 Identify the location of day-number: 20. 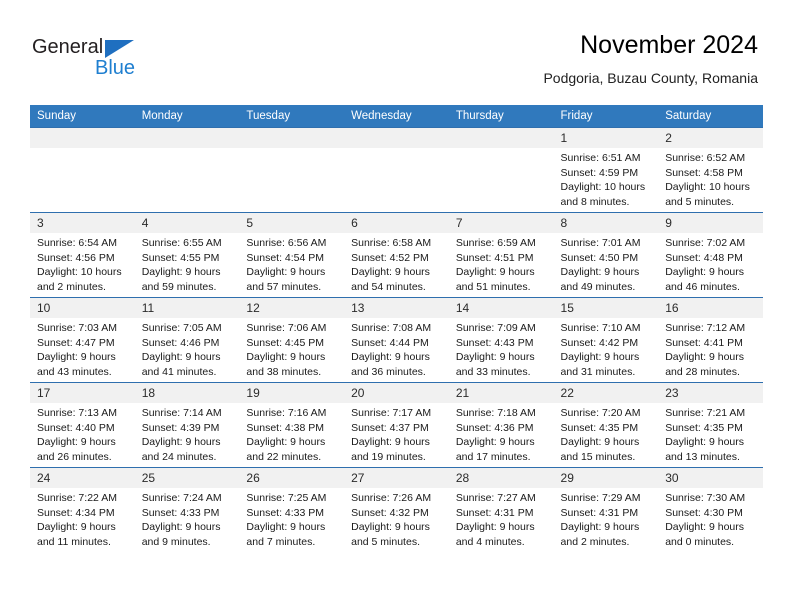
(396, 393).